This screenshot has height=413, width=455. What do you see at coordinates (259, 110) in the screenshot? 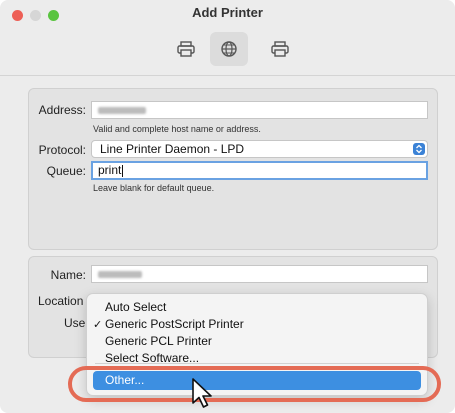
I see `address-field` at bounding box center [259, 110].